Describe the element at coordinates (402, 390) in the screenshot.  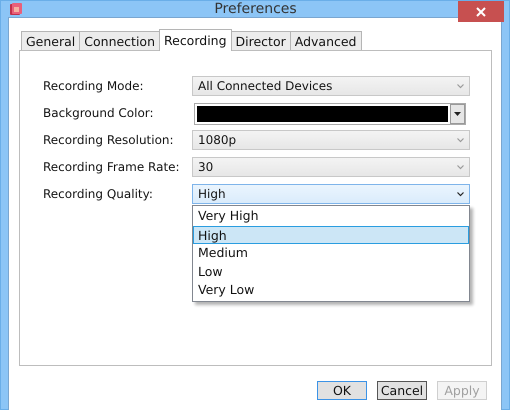
I see `dialog-button: Cancel` at that location.